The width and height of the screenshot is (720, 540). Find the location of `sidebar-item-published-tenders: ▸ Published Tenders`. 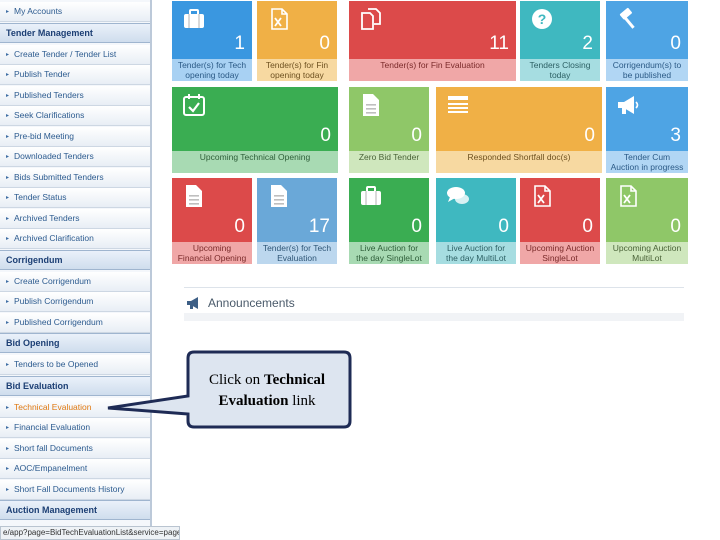

sidebar-item-published-tenders: ▸ Published Tenders is located at coordinates (75, 95).